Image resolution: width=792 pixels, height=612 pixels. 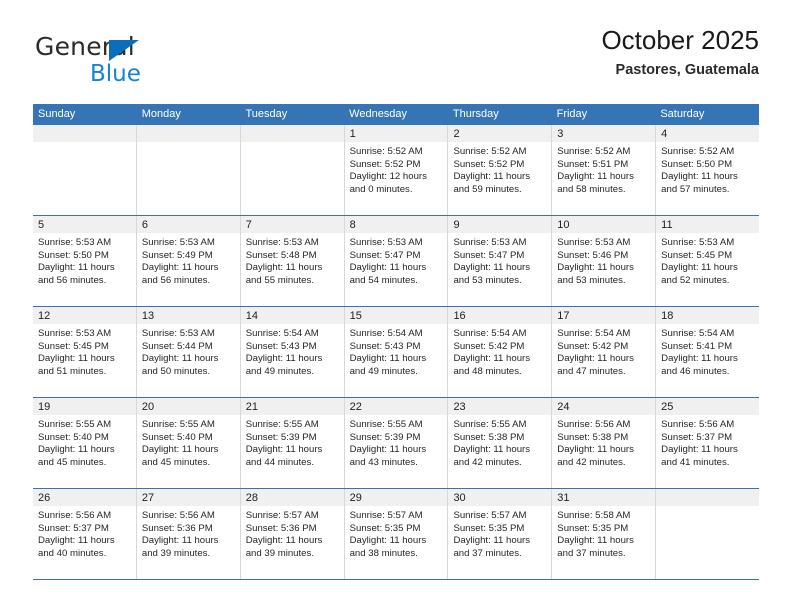 What do you see at coordinates (680, 40) in the screenshot?
I see `page-title: October 2025` at bounding box center [680, 40].